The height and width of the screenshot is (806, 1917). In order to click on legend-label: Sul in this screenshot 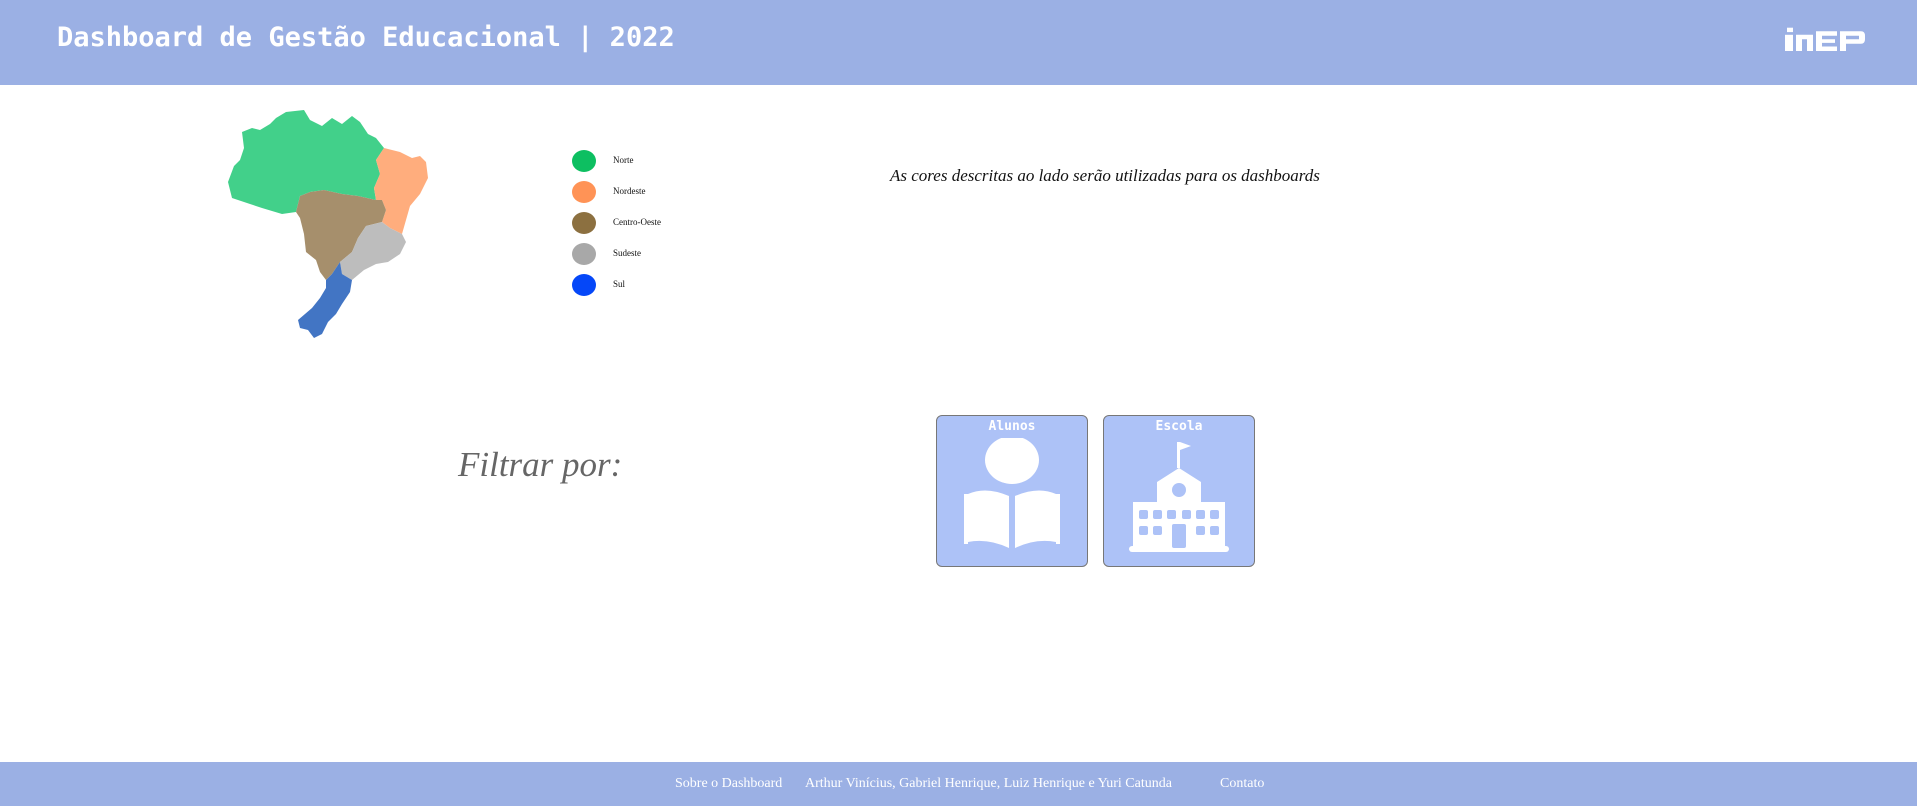, I will do `click(619, 284)`.